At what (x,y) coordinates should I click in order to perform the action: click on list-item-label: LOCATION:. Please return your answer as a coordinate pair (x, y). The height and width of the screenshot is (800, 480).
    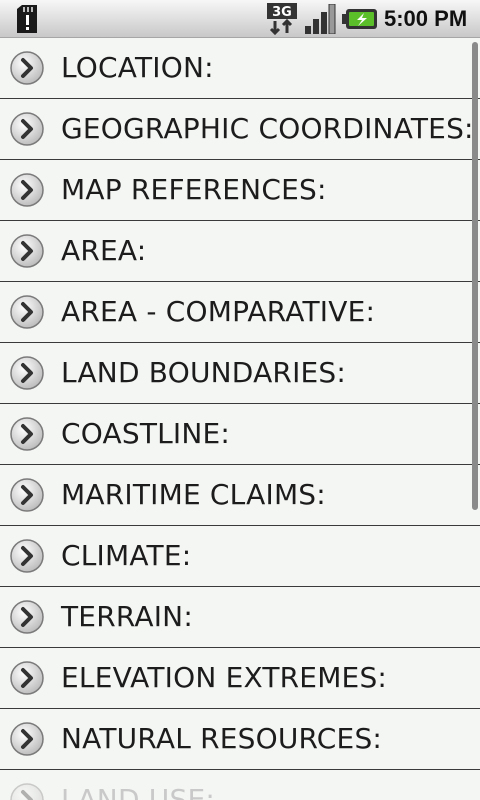
    Looking at the image, I should click on (137, 67).